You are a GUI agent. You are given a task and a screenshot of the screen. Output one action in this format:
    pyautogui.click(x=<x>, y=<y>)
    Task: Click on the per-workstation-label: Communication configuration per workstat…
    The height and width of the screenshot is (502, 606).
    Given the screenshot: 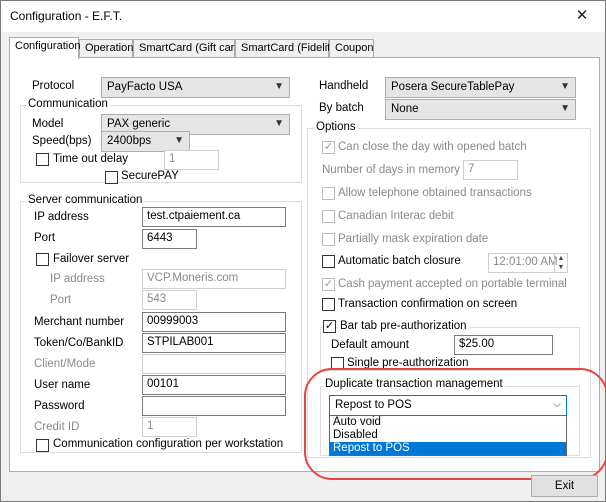 What is the action you would take?
    pyautogui.click(x=168, y=444)
    